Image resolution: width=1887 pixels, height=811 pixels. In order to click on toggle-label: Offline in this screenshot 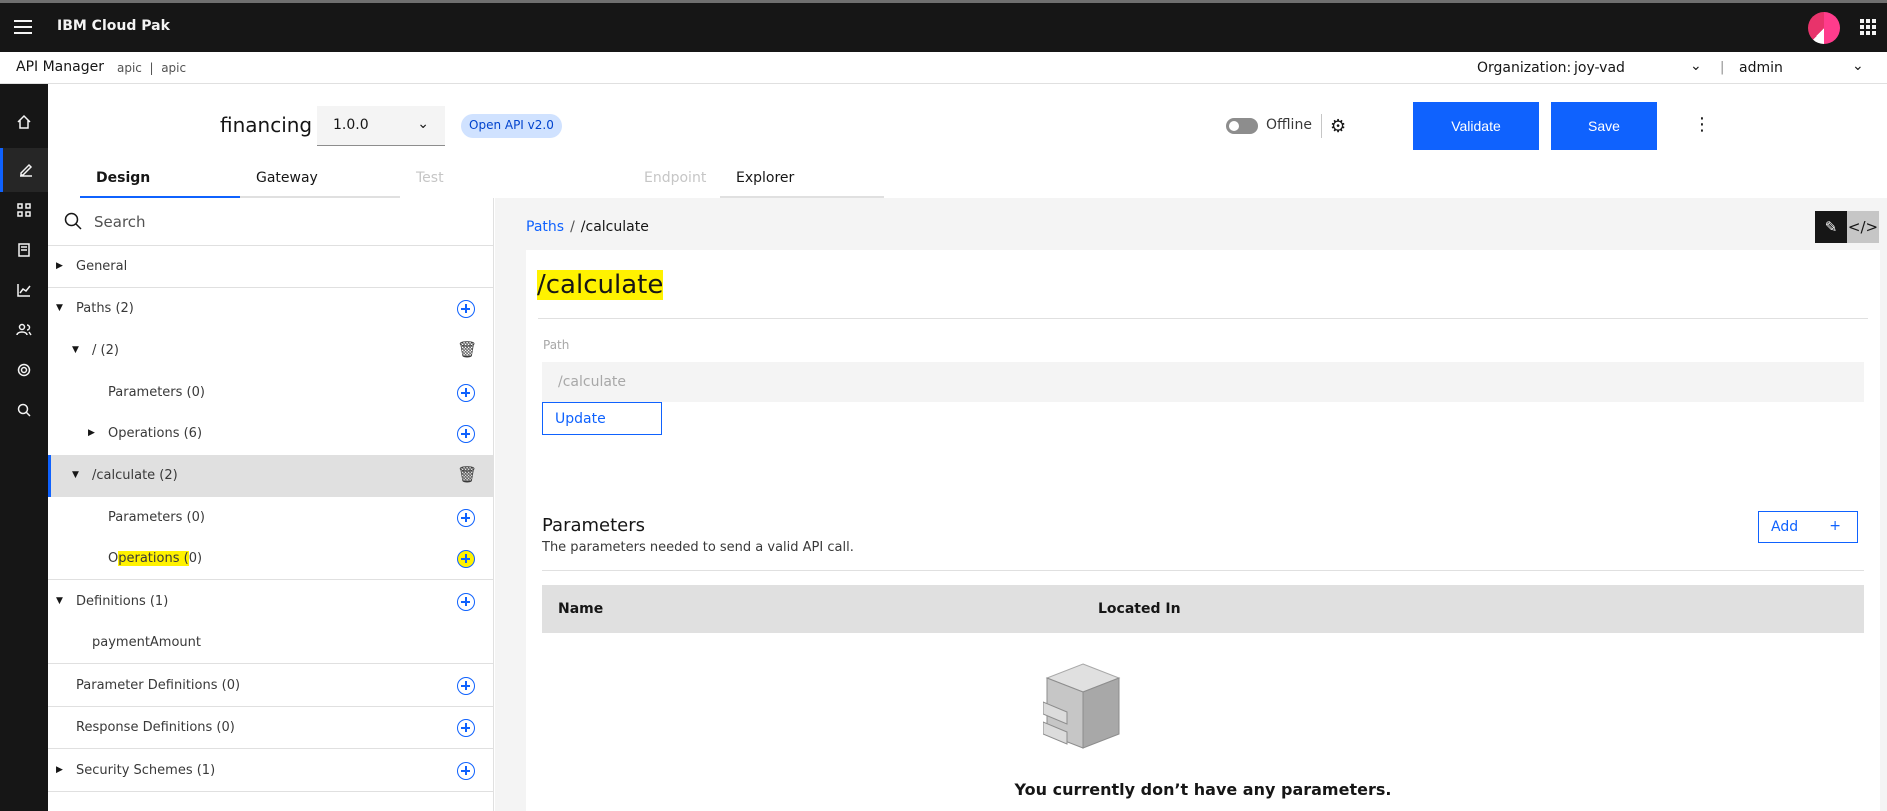, I will do `click(1289, 125)`.